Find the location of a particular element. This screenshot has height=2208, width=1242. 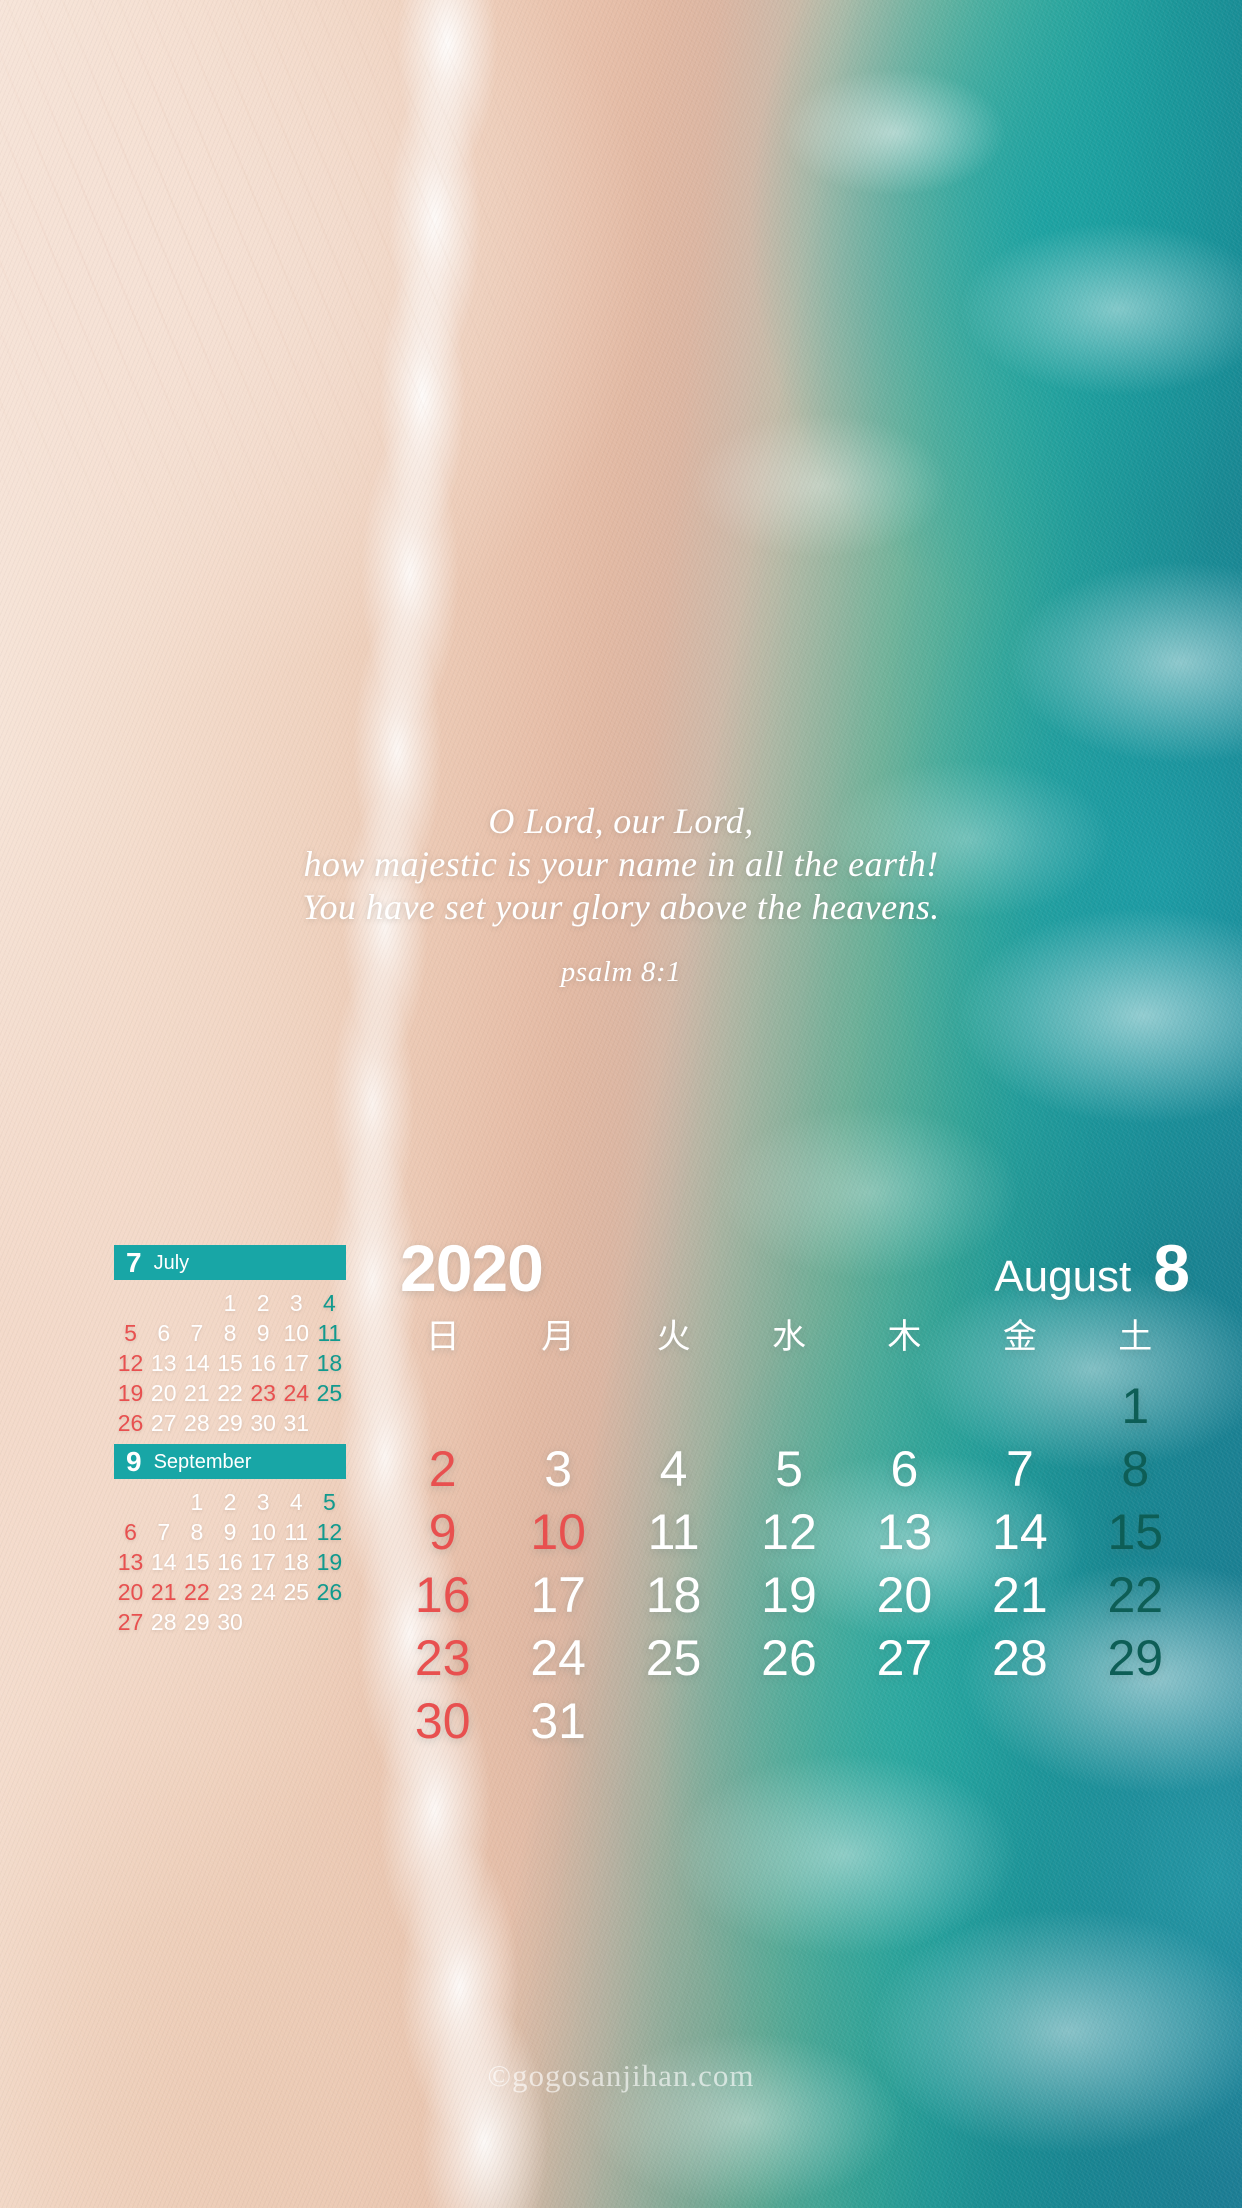

august-day-24: 24 is located at coordinates (557, 1658).